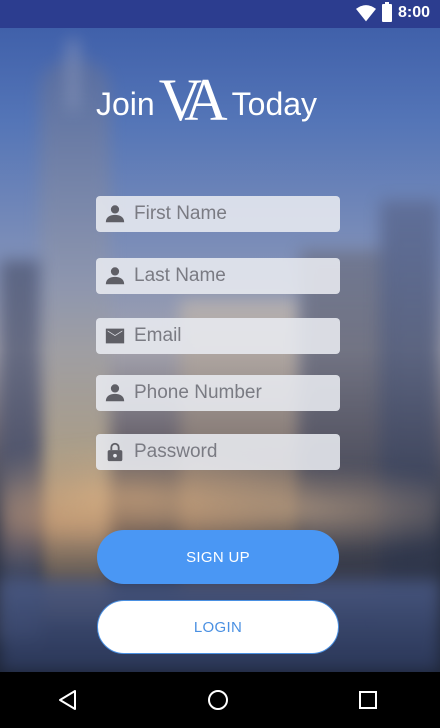 The height and width of the screenshot is (728, 440). I want to click on email-input, so click(232, 336).